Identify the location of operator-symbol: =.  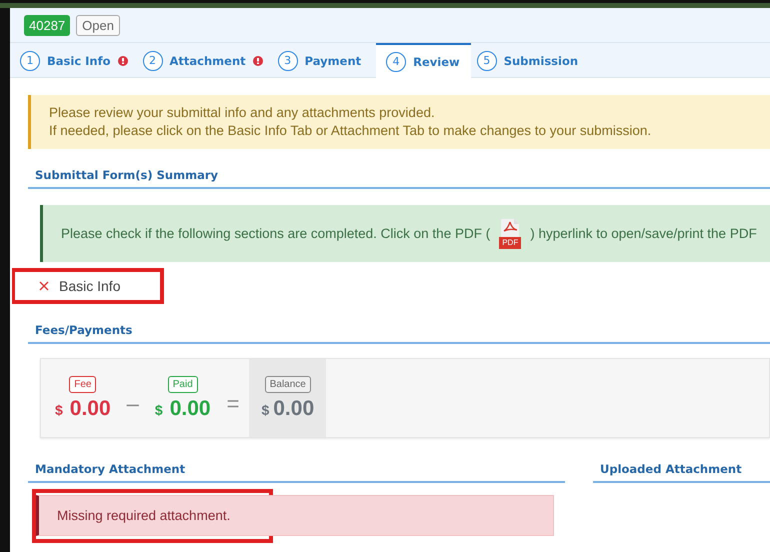
(233, 404).